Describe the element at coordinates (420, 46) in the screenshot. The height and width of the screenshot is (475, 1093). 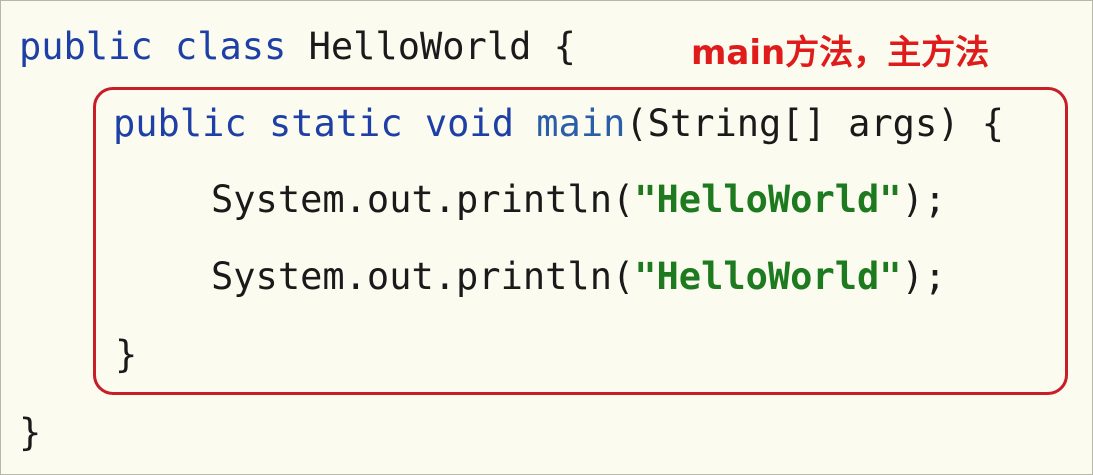
I see `class-name: HelloWorld` at that location.